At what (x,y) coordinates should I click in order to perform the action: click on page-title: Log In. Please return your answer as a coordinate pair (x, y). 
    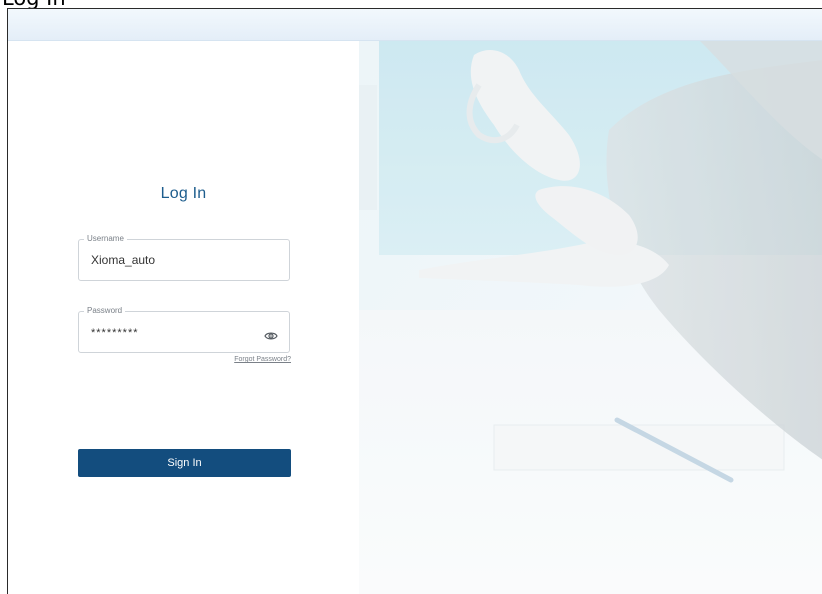
    Looking at the image, I should click on (34, 4).